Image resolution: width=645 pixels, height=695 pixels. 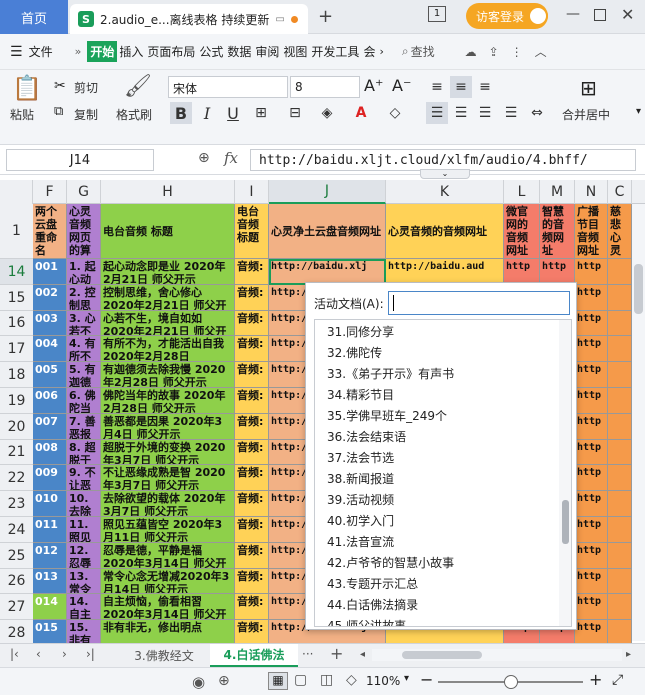 What do you see at coordinates (360, 458) in the screenshot?
I see `list-item: 37.法会节选` at bounding box center [360, 458].